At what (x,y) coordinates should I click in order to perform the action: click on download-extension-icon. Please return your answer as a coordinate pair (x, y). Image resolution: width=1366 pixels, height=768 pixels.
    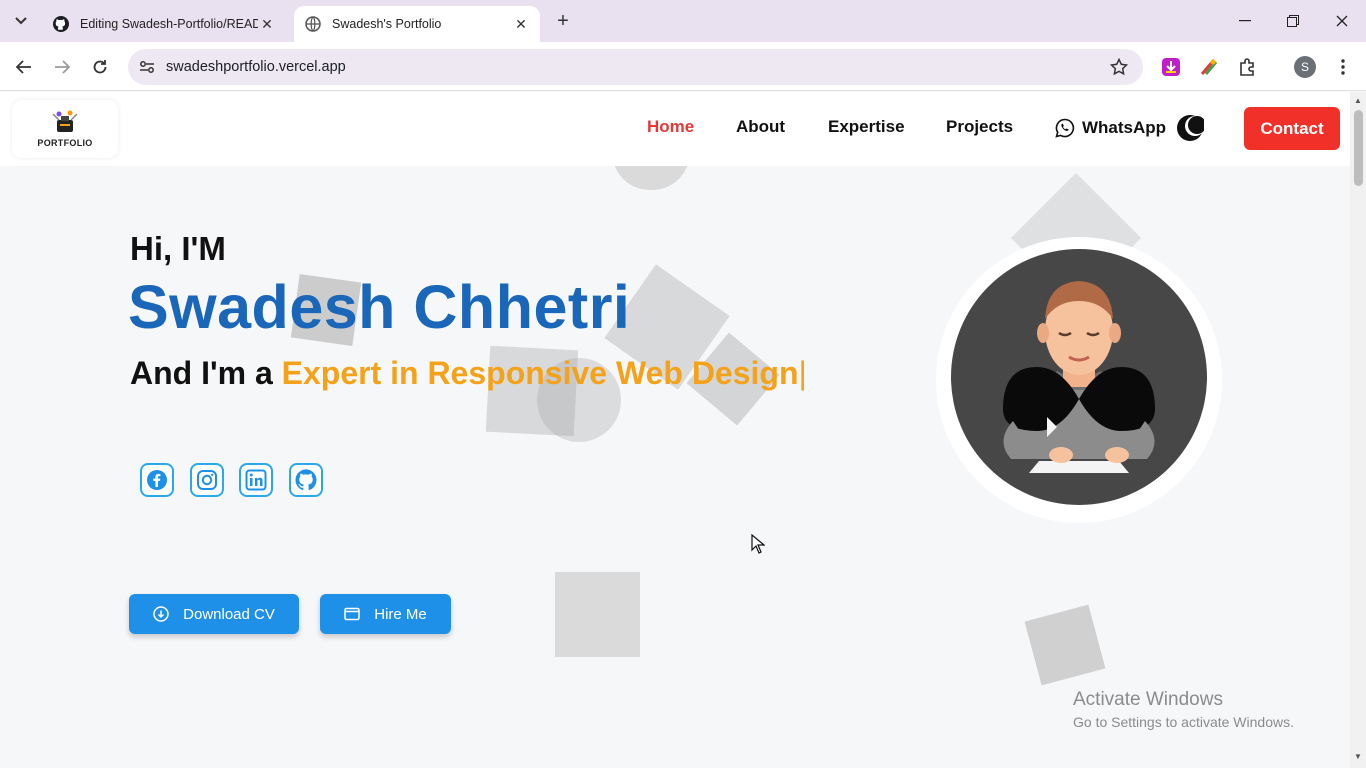
    Looking at the image, I should click on (1171, 67).